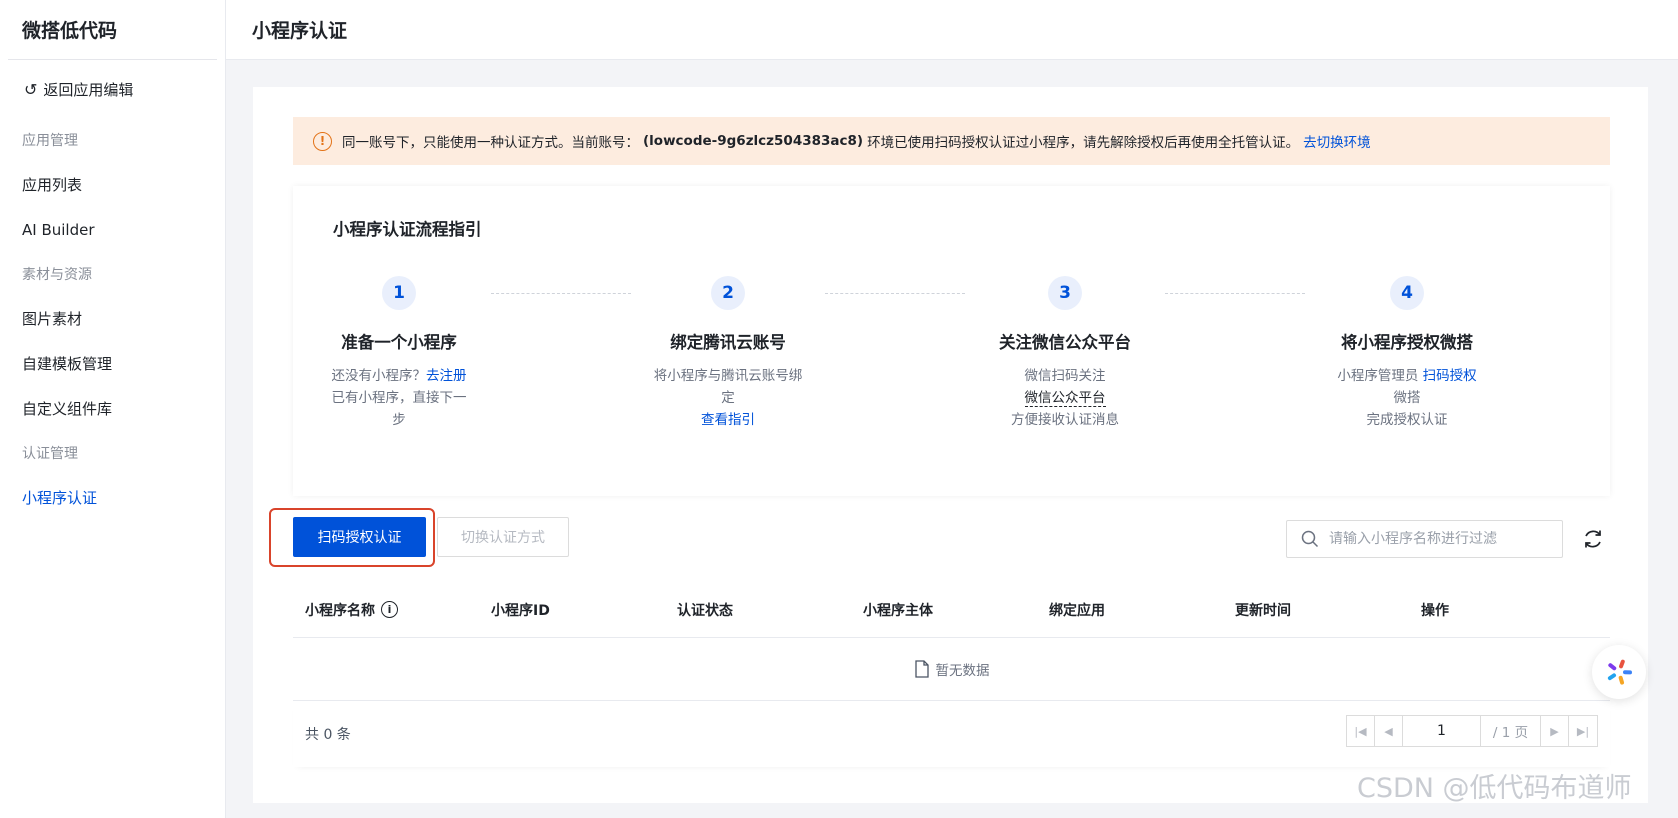  Describe the element at coordinates (112, 497) in the screenshot. I see `sidebar-item-mp-auth: 小程序认证` at that location.